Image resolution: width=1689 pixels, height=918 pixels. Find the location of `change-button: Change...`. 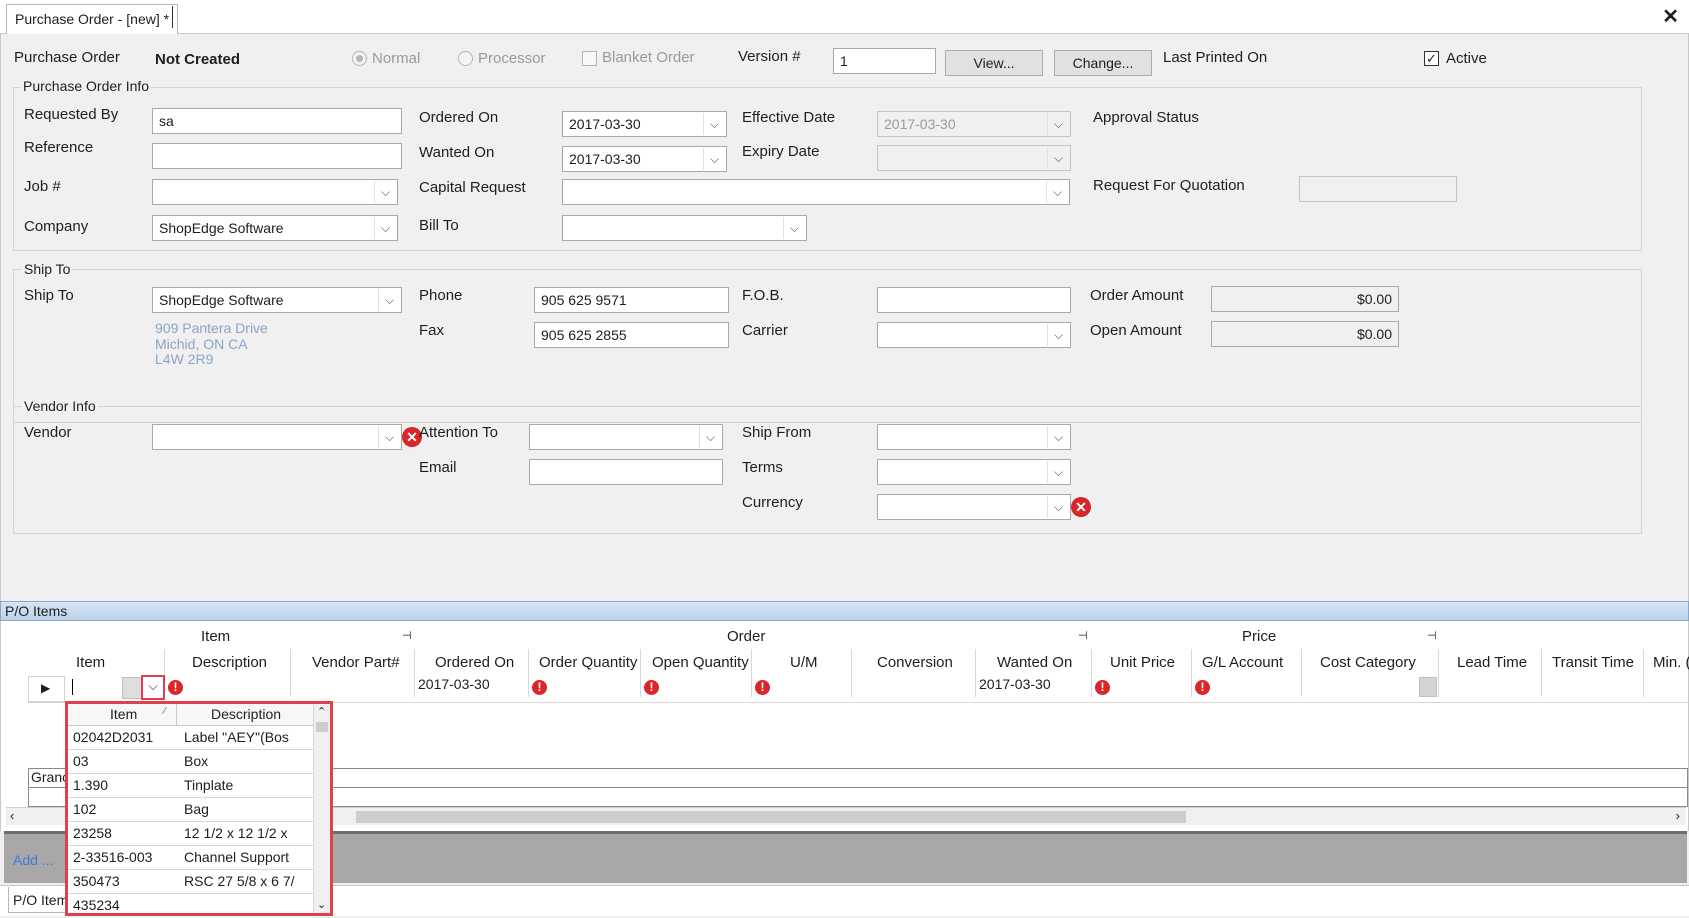

change-button: Change... is located at coordinates (1103, 63).